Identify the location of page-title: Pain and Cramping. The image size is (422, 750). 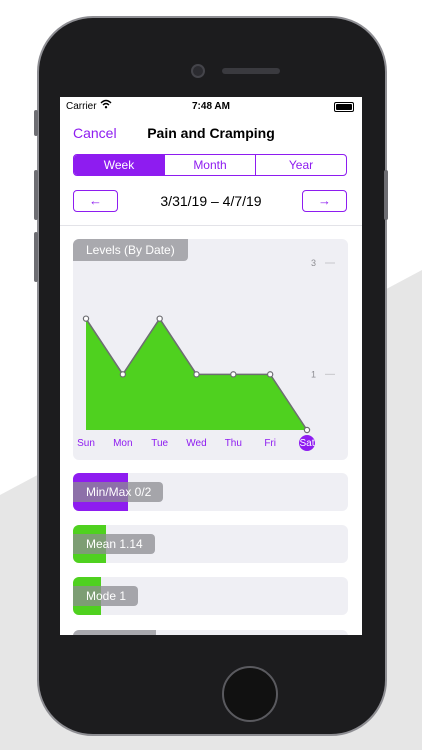
(211, 133).